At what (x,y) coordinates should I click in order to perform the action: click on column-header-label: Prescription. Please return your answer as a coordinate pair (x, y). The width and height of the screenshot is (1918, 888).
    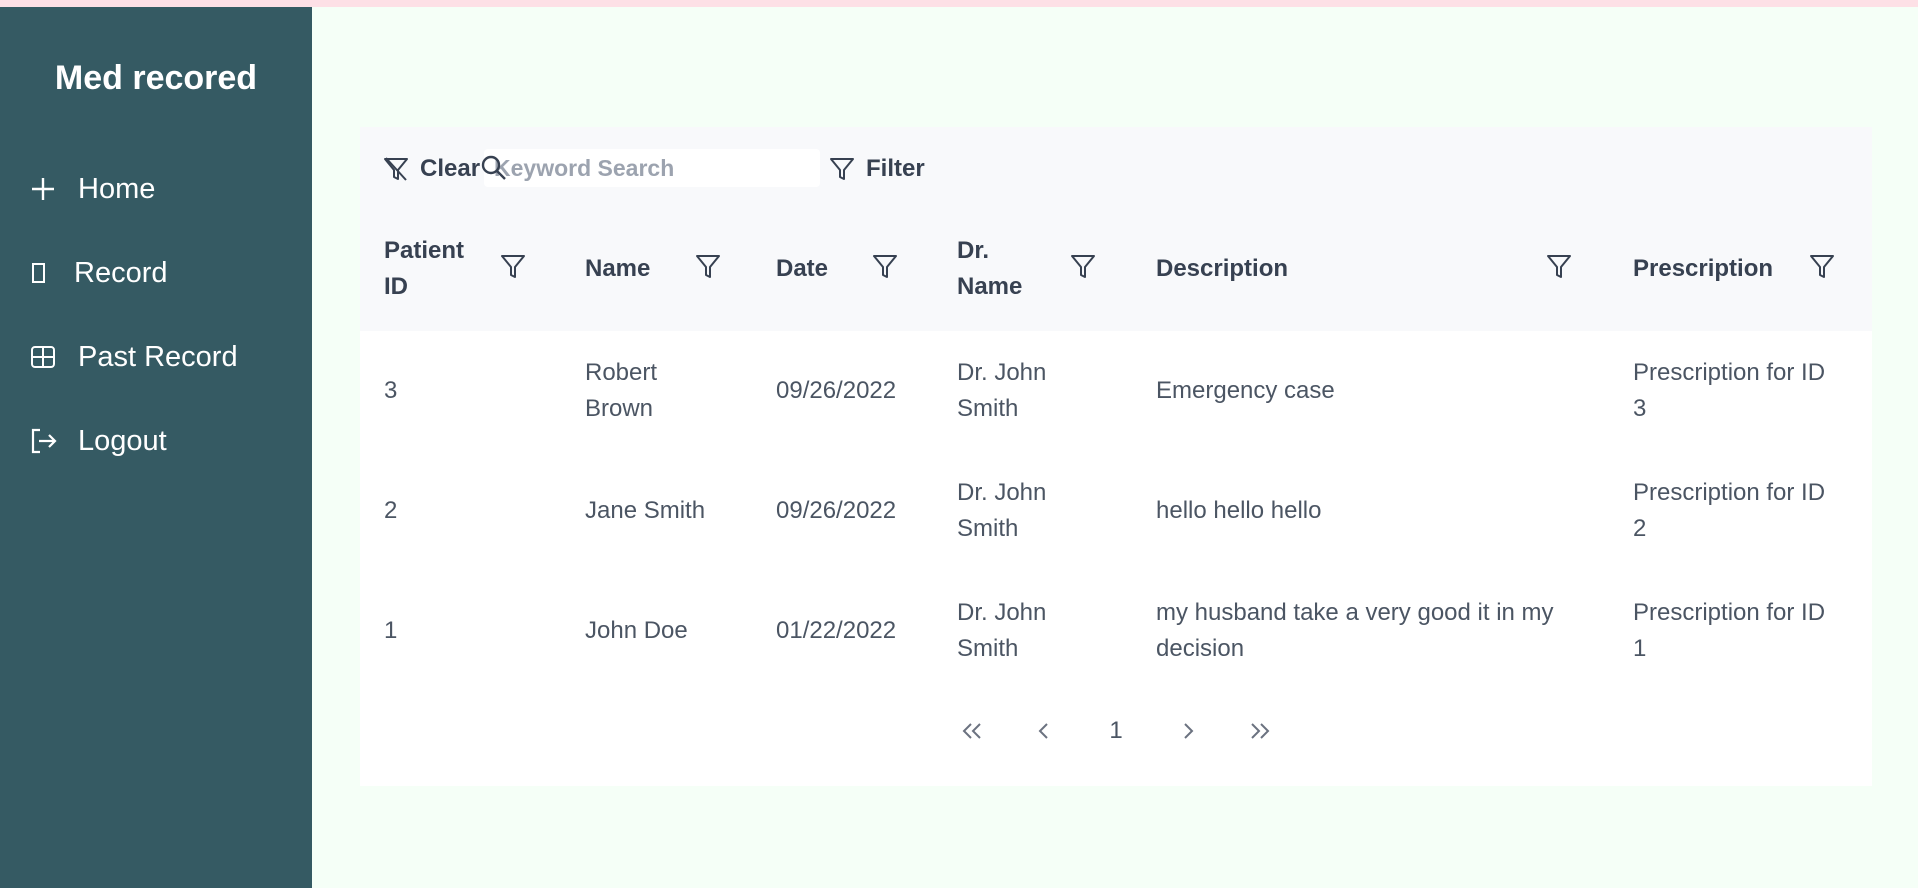
    Looking at the image, I should click on (1703, 268).